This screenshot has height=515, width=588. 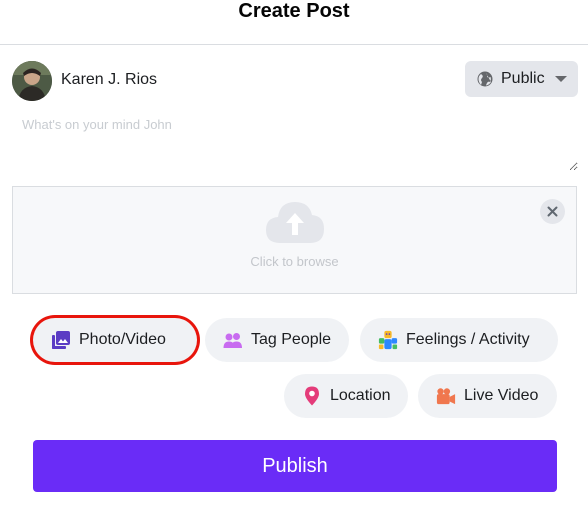 I want to click on avatar-image, so click(x=32, y=81).